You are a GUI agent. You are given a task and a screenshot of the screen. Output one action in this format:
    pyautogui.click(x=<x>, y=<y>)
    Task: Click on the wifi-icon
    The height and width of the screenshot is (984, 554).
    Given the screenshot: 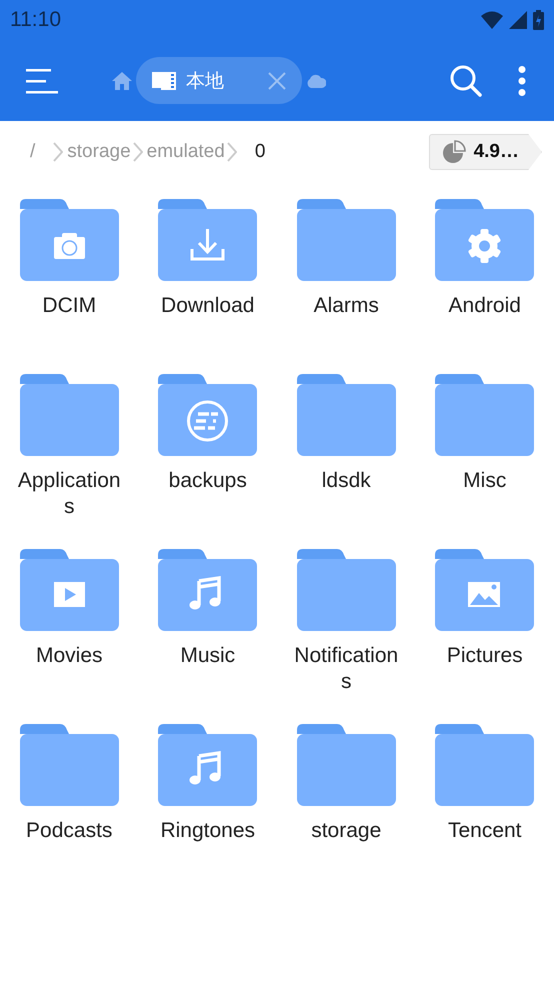 What is the action you would take?
    pyautogui.click(x=492, y=20)
    